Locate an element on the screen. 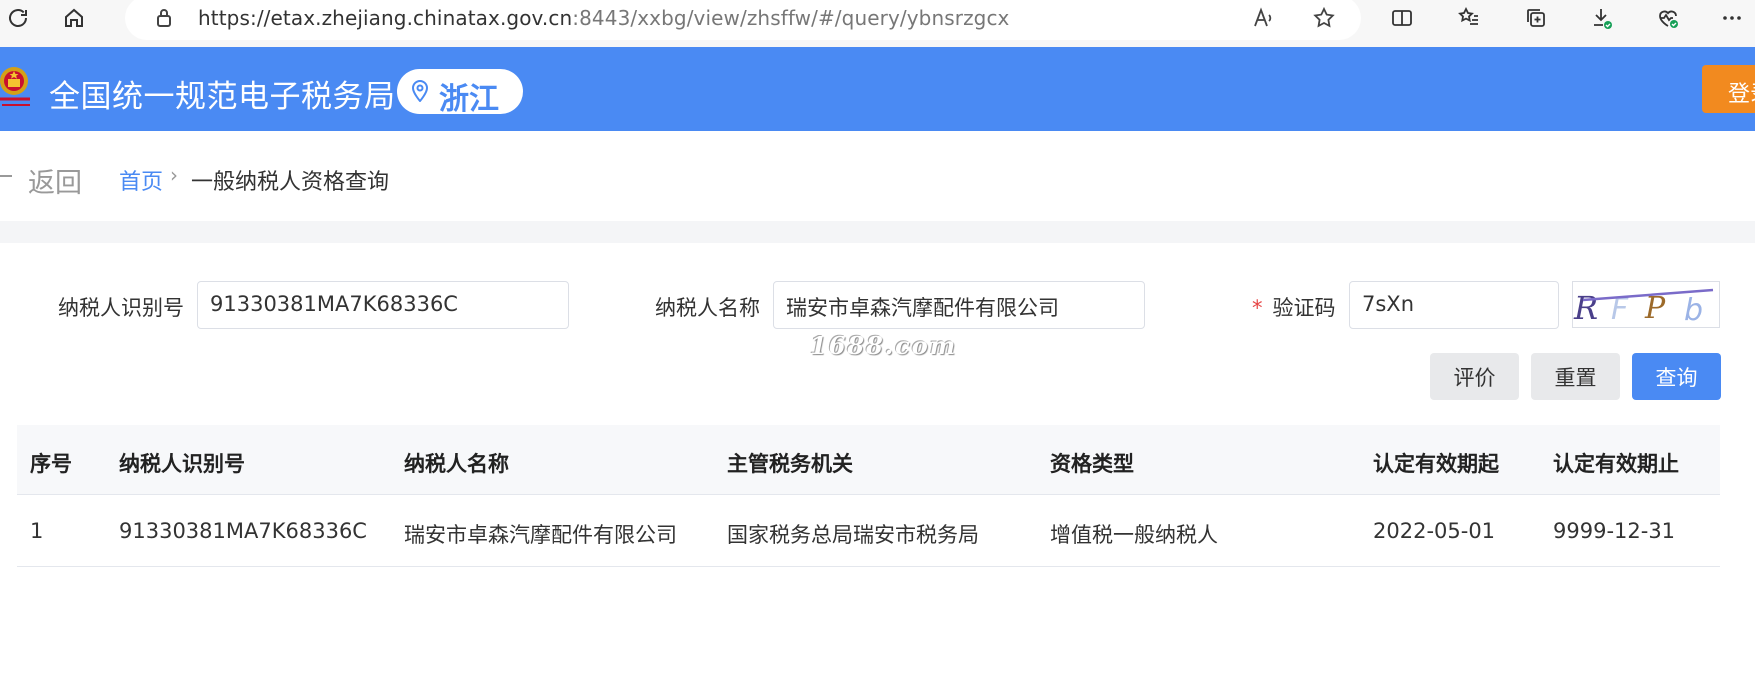 The image size is (1755, 685). home-icon is located at coordinates (74, 18).